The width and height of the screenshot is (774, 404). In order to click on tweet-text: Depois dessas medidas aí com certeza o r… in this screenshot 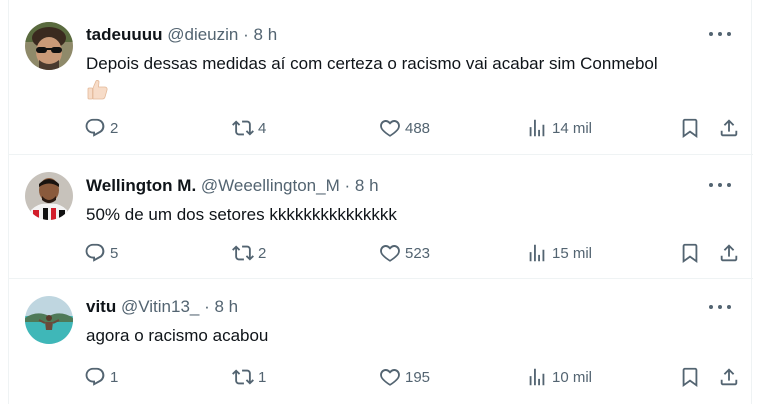, I will do `click(416, 76)`.